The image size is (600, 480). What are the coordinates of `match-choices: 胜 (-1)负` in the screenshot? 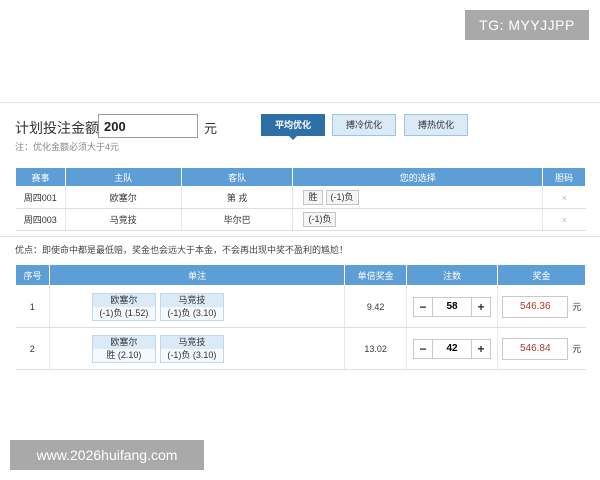 It's located at (418, 197).